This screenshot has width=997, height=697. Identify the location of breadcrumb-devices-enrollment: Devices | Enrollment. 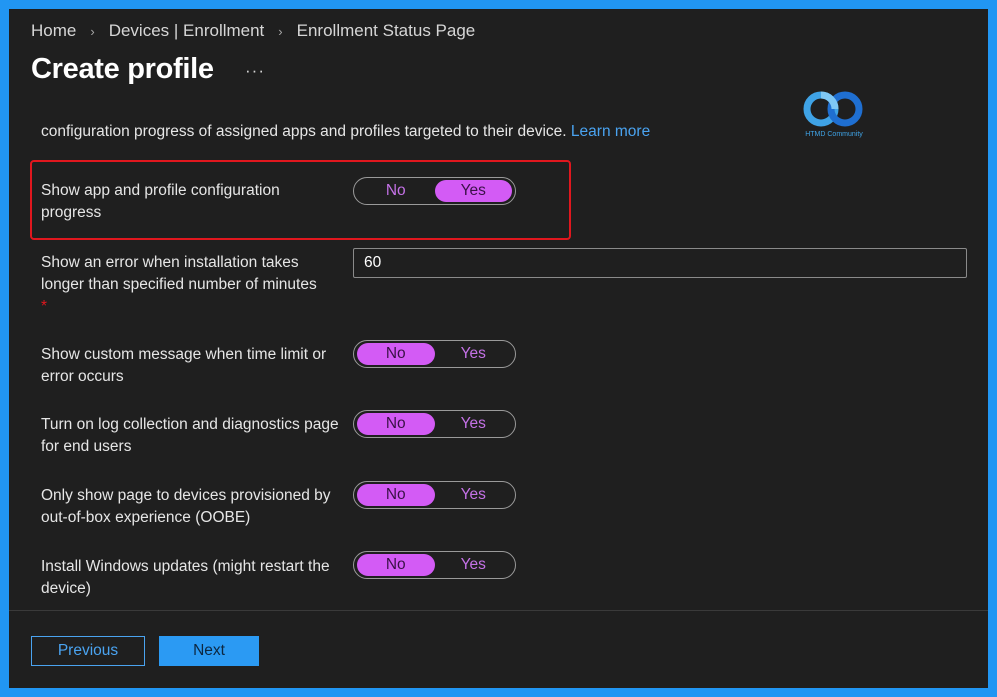
(187, 31).